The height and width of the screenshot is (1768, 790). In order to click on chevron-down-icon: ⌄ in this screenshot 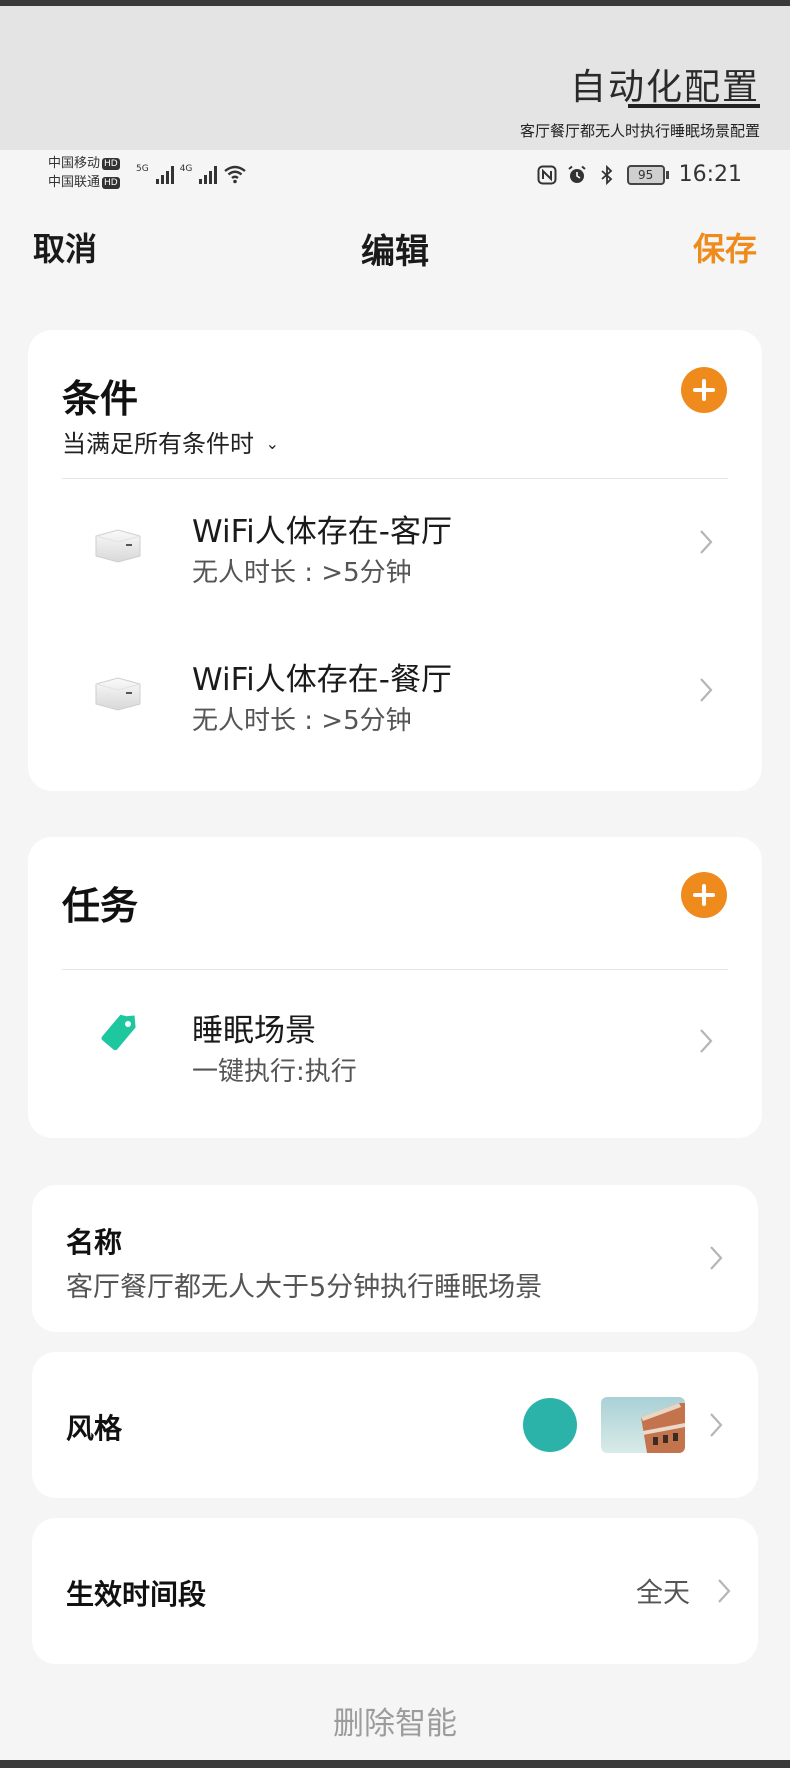, I will do `click(272, 443)`.